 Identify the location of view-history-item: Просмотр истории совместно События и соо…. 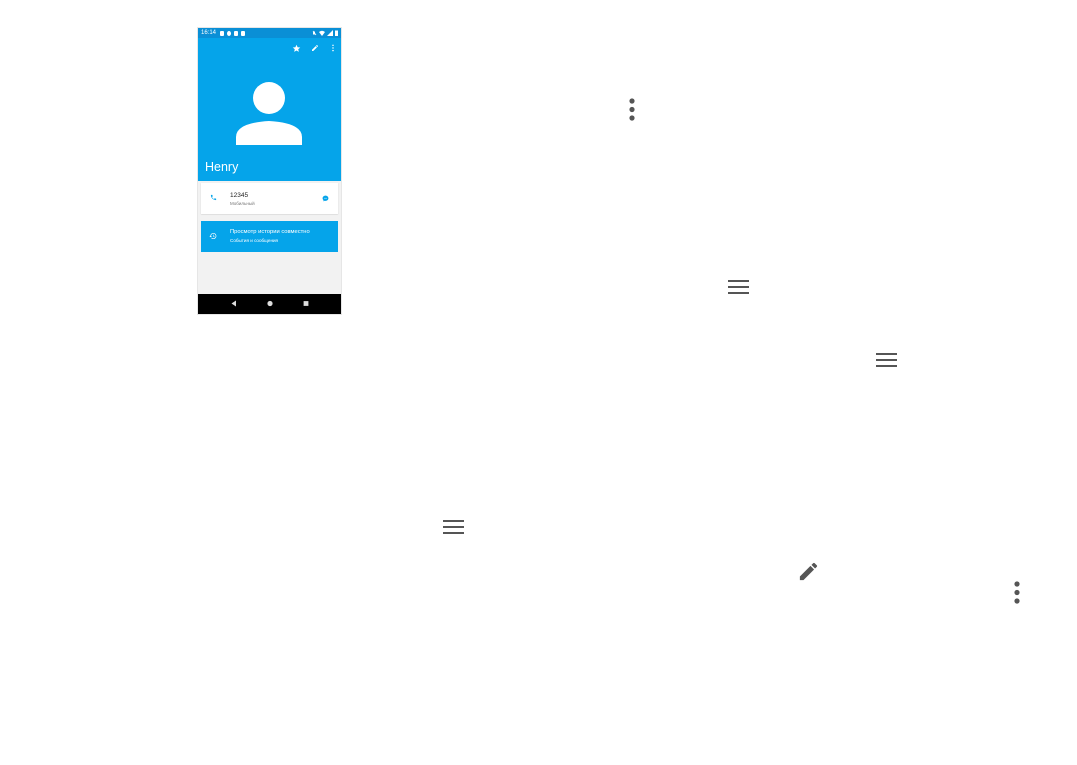
(269, 236).